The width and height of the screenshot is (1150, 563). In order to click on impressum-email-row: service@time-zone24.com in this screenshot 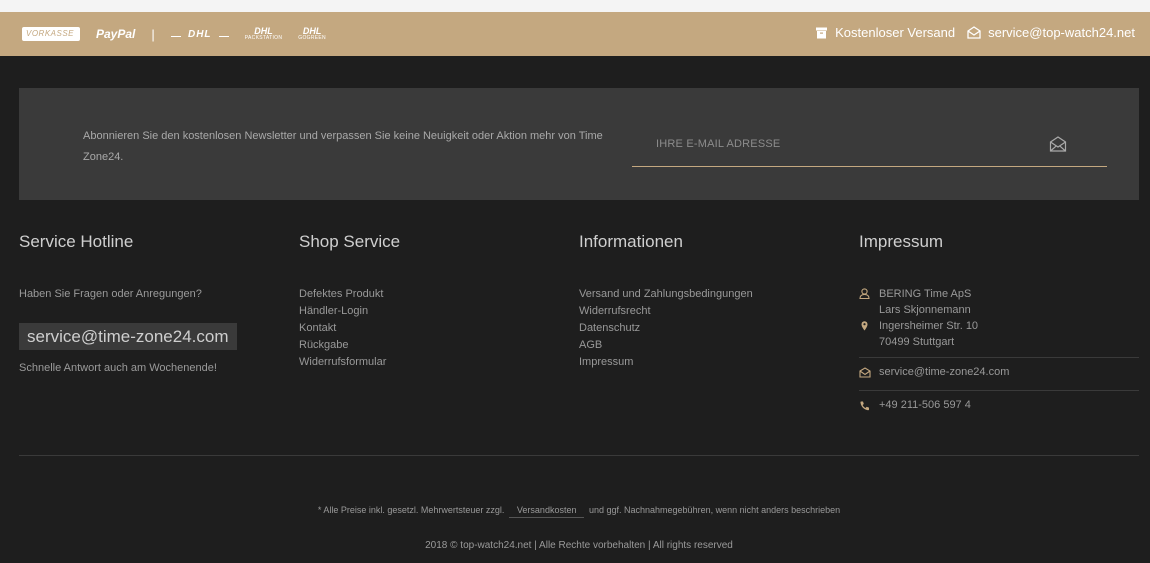, I will do `click(934, 372)`.